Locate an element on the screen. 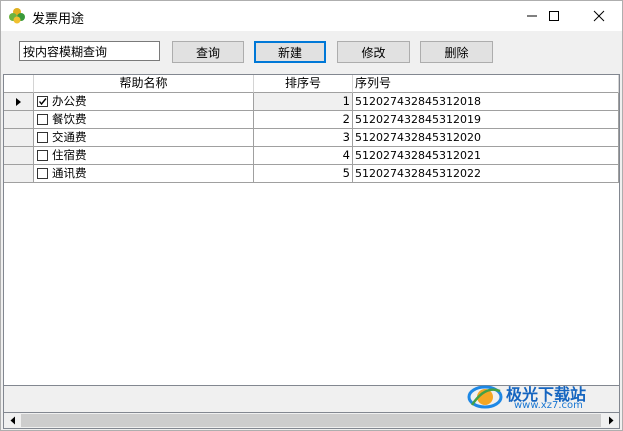 The height and width of the screenshot is (431, 623). table-row: 通讯费 5 512027432845312022 is located at coordinates (311, 174).